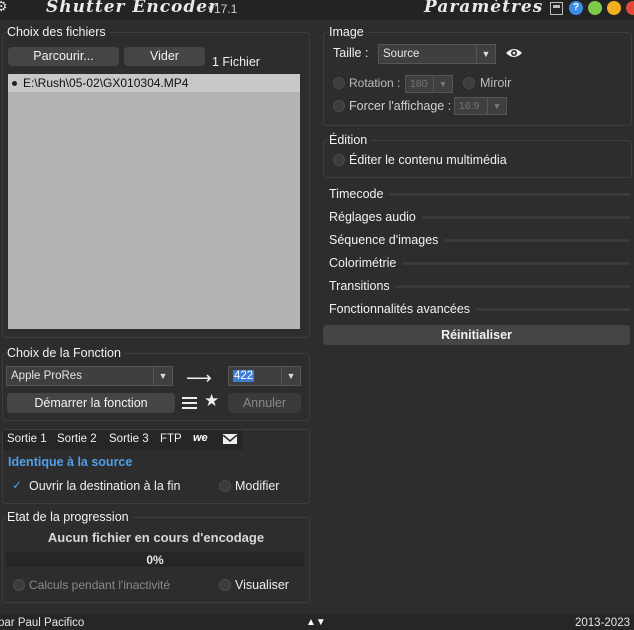 The width and height of the screenshot is (634, 630). I want to click on preview-label: Visualiser, so click(262, 585).